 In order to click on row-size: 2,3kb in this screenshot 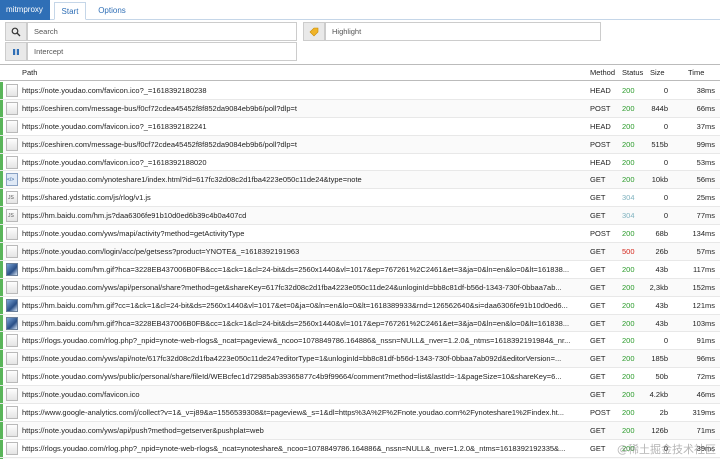, I will do `click(658, 287)`.